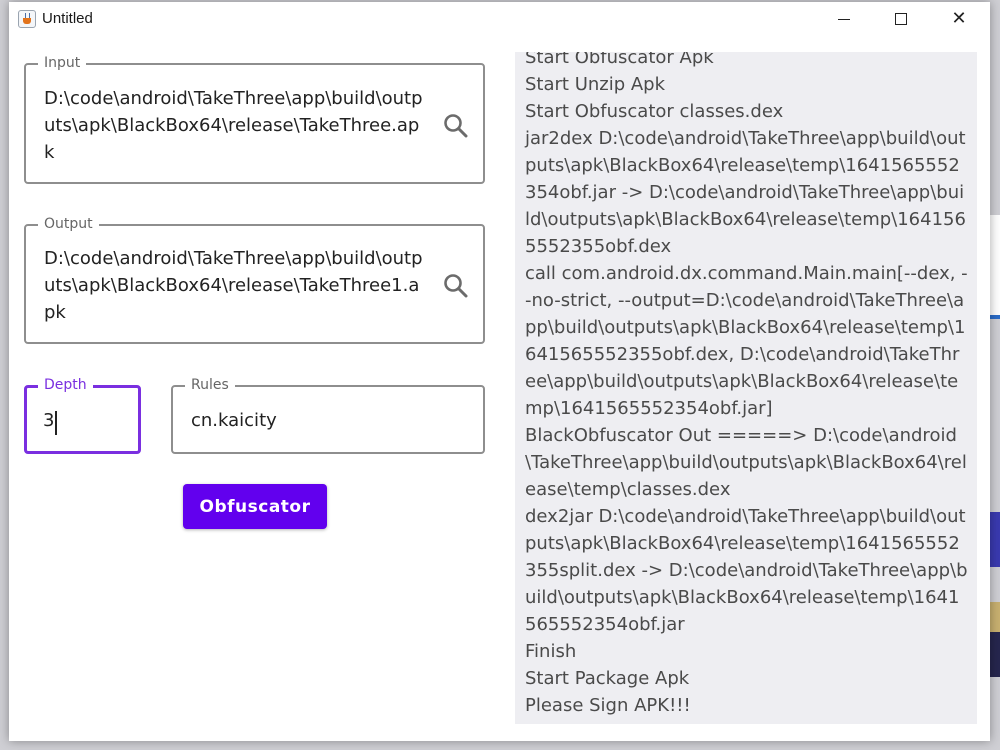 This screenshot has width=1000, height=750. What do you see at coordinates (607, 678) in the screenshot?
I see `log-line: Start Package Apk` at bounding box center [607, 678].